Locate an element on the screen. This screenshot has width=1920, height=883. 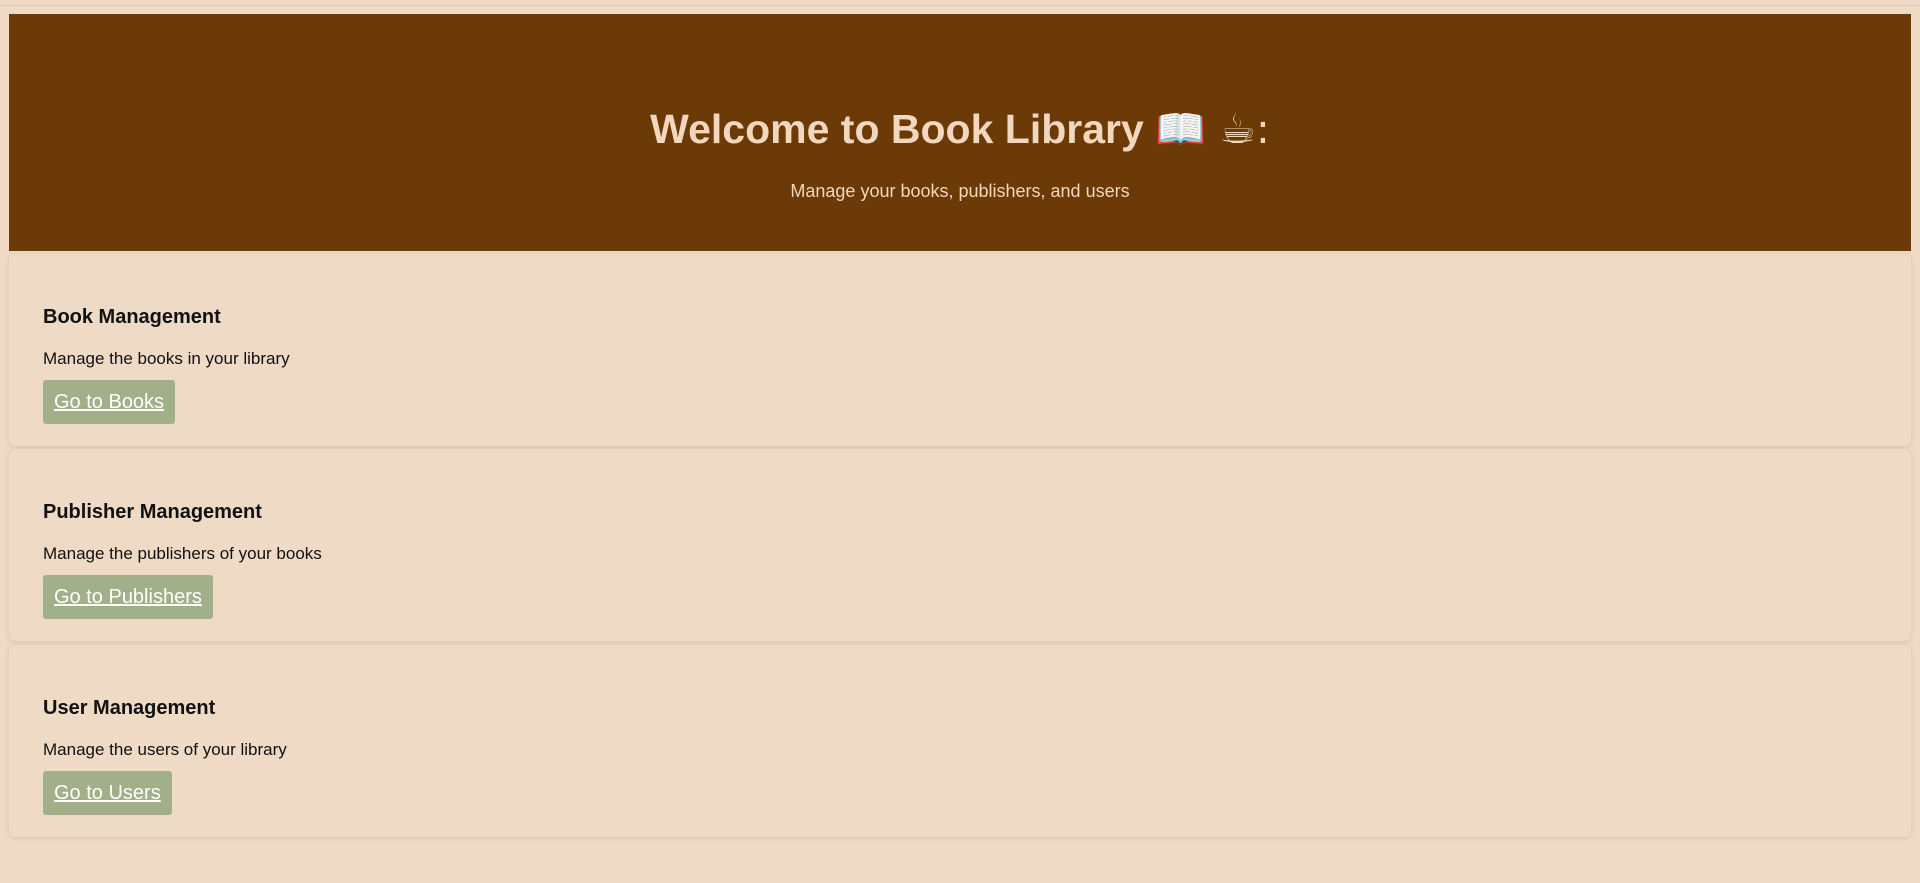
go-to-users-button: Go to Users is located at coordinates (107, 793).